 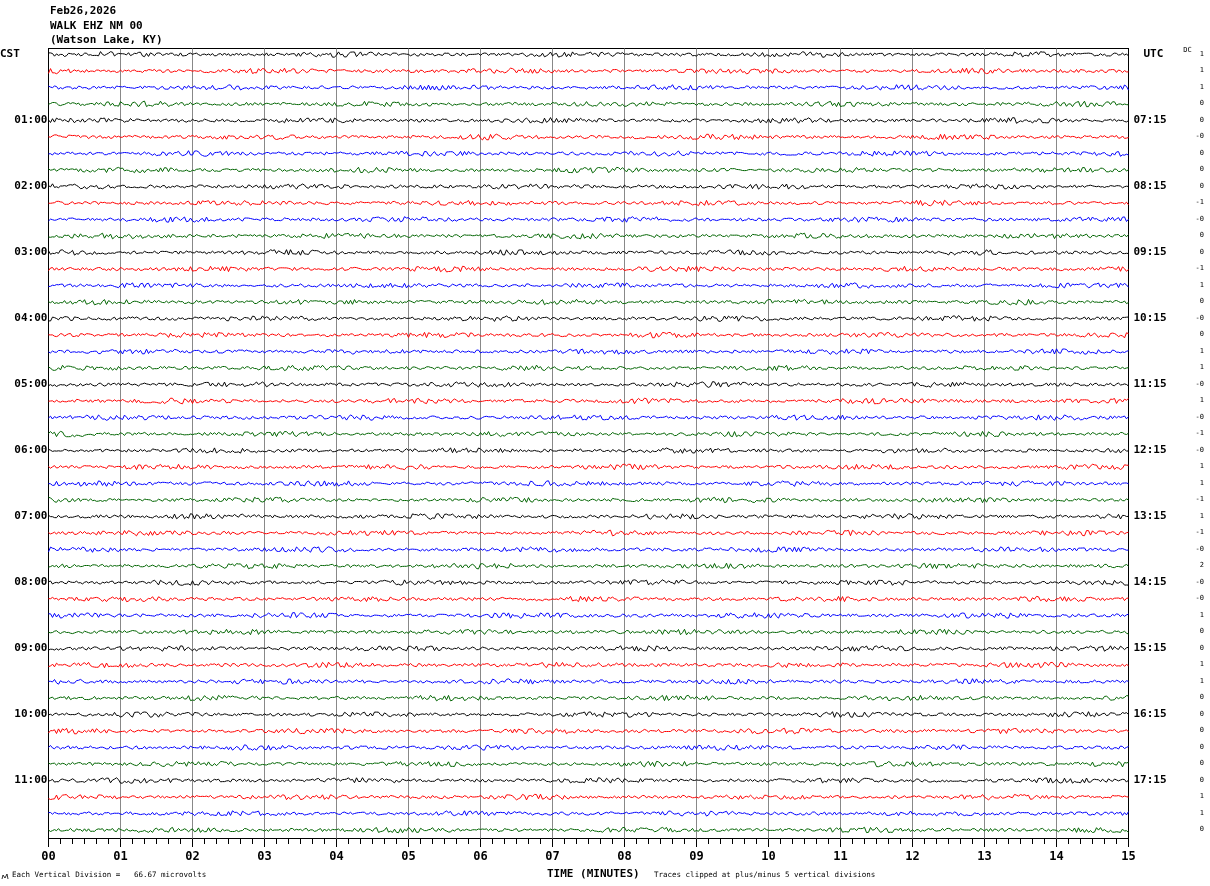 I want to click on axis-tick-label: 06, so click(x=481, y=856).